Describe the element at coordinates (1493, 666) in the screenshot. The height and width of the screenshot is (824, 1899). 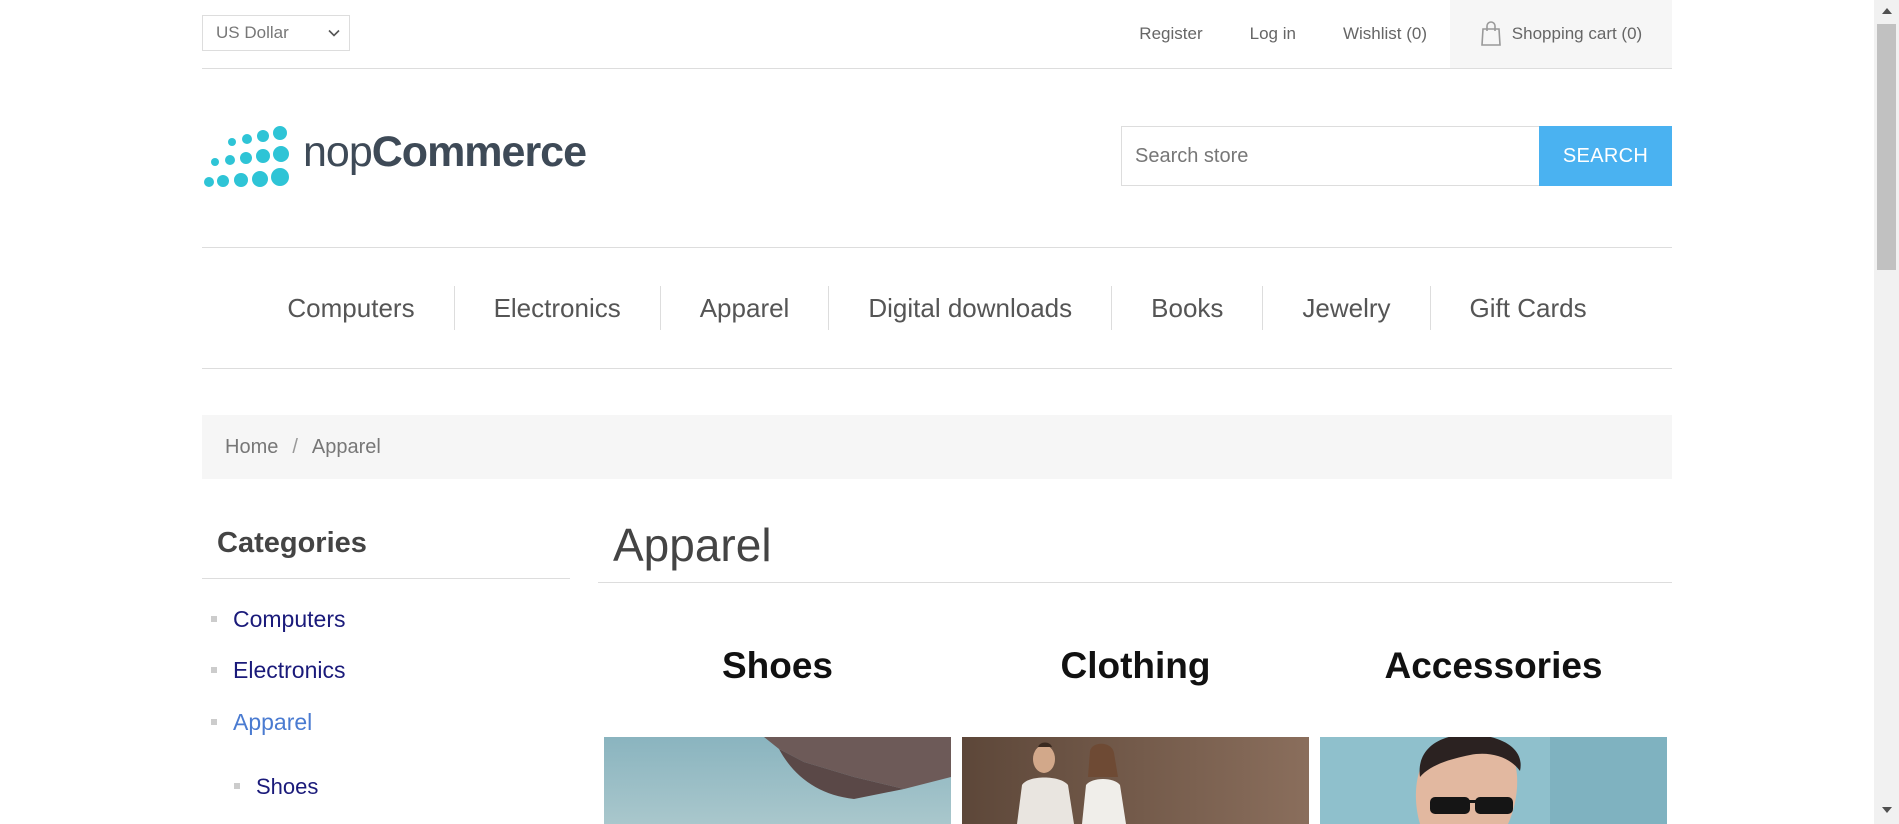
I see `subcategory-title: Accessories` at that location.